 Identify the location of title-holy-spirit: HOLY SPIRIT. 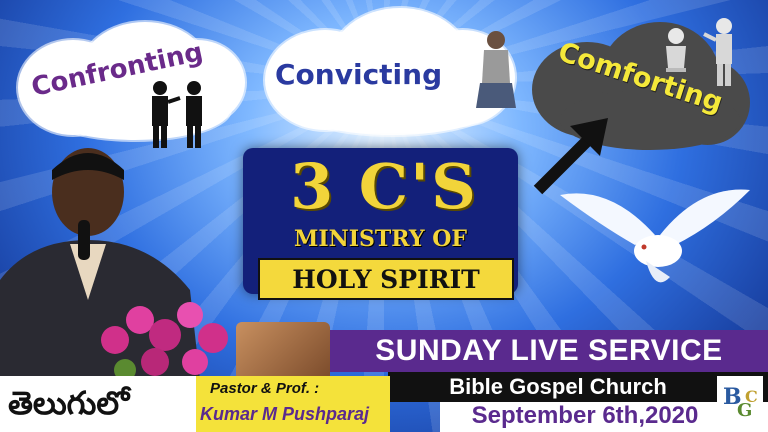
(386, 279).